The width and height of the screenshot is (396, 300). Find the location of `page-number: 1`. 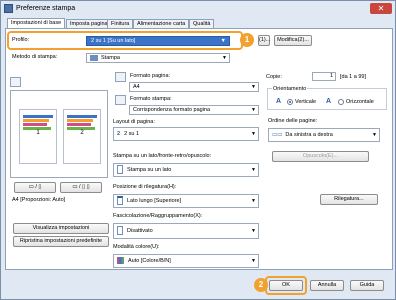

page-number: 1 is located at coordinates (38, 133).